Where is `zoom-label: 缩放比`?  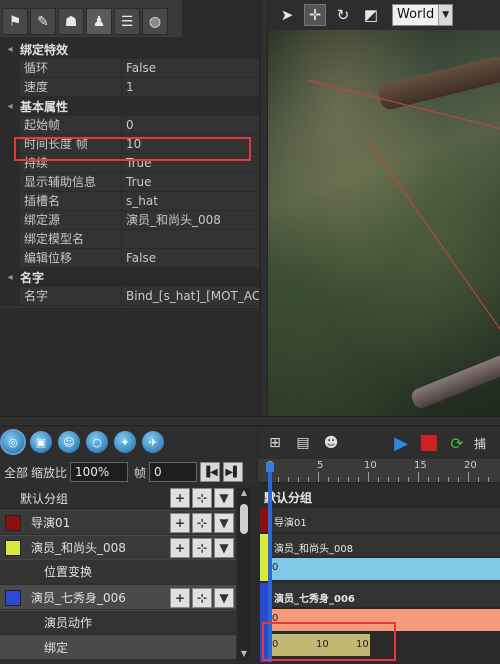 zoom-label: 缩放比 is located at coordinates (49, 472).